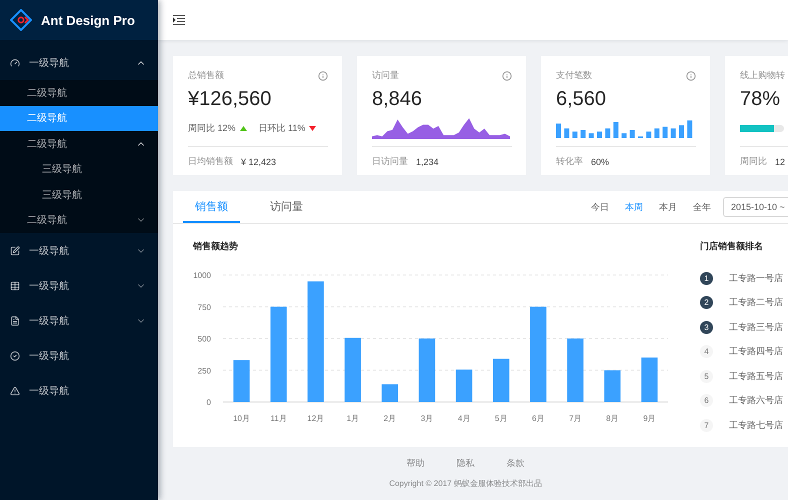 The image size is (788, 500). Describe the element at coordinates (21, 20) in the screenshot. I see `logo-icon` at that location.